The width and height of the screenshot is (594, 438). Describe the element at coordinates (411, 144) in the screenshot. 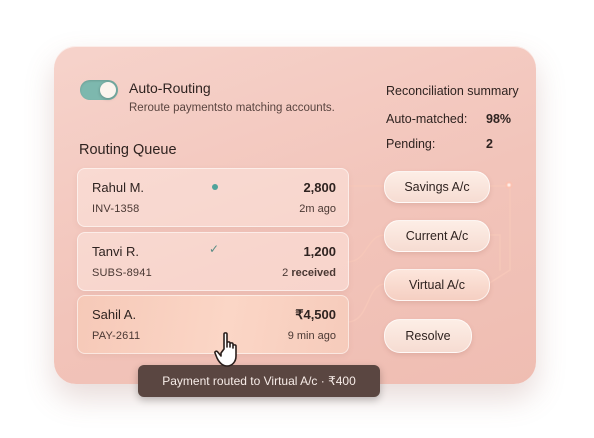

I see `pending-label: Pending:` at that location.